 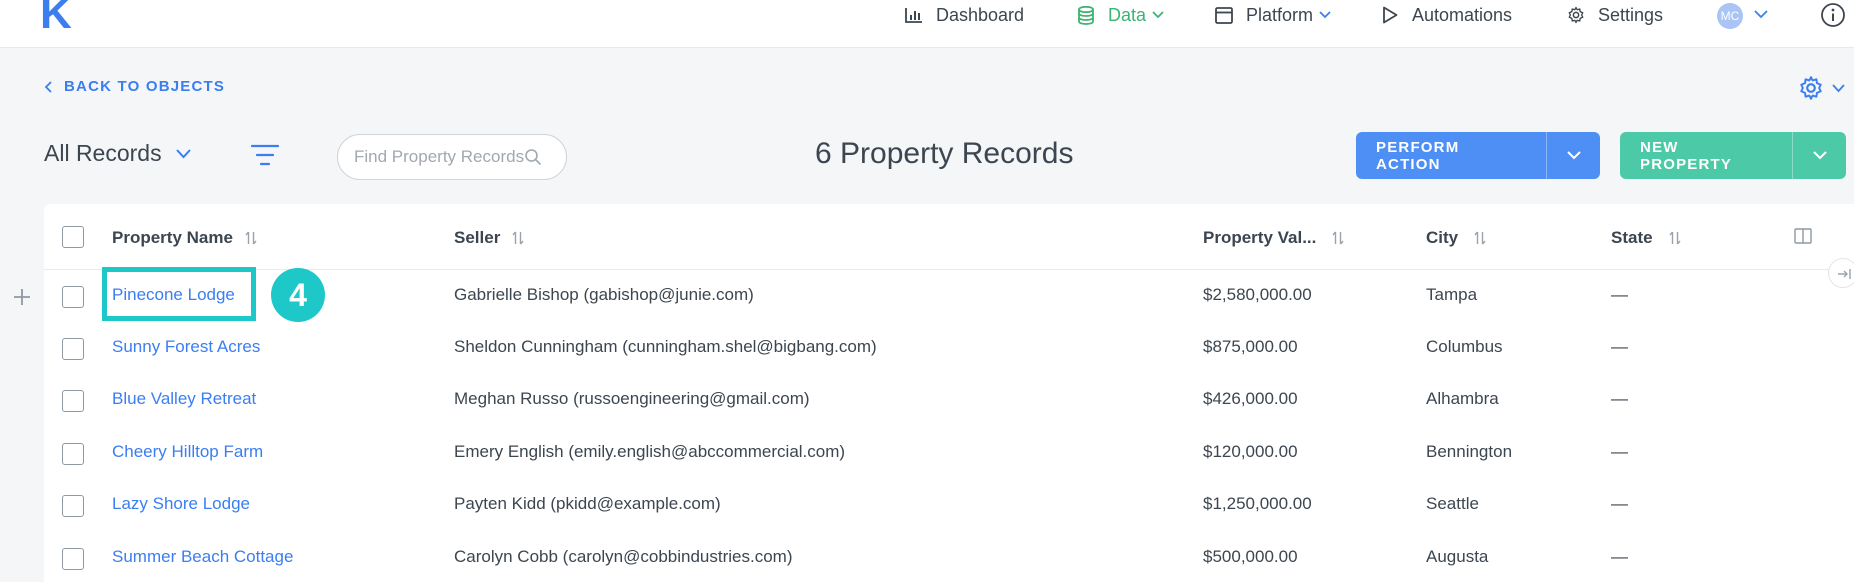 I want to click on highlight-box, so click(x=179, y=294).